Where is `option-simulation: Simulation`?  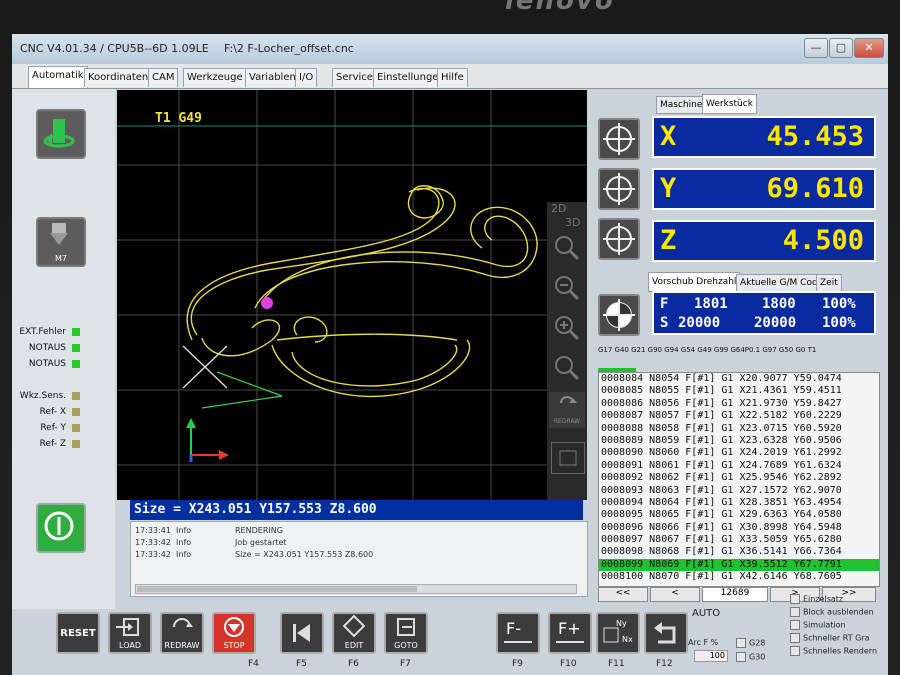
option-simulation: Simulation is located at coordinates (818, 625).